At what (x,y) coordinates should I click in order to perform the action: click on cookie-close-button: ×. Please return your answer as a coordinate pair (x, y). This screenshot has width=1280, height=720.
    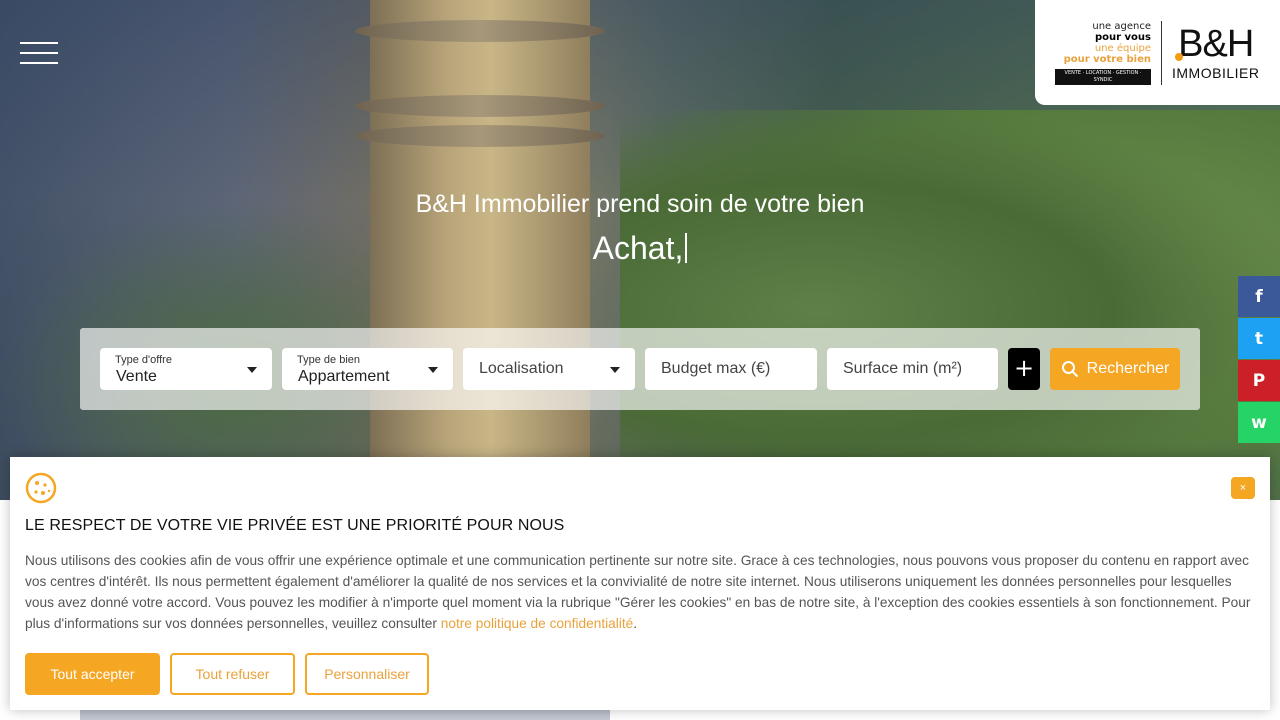
    Looking at the image, I should click on (1243, 488).